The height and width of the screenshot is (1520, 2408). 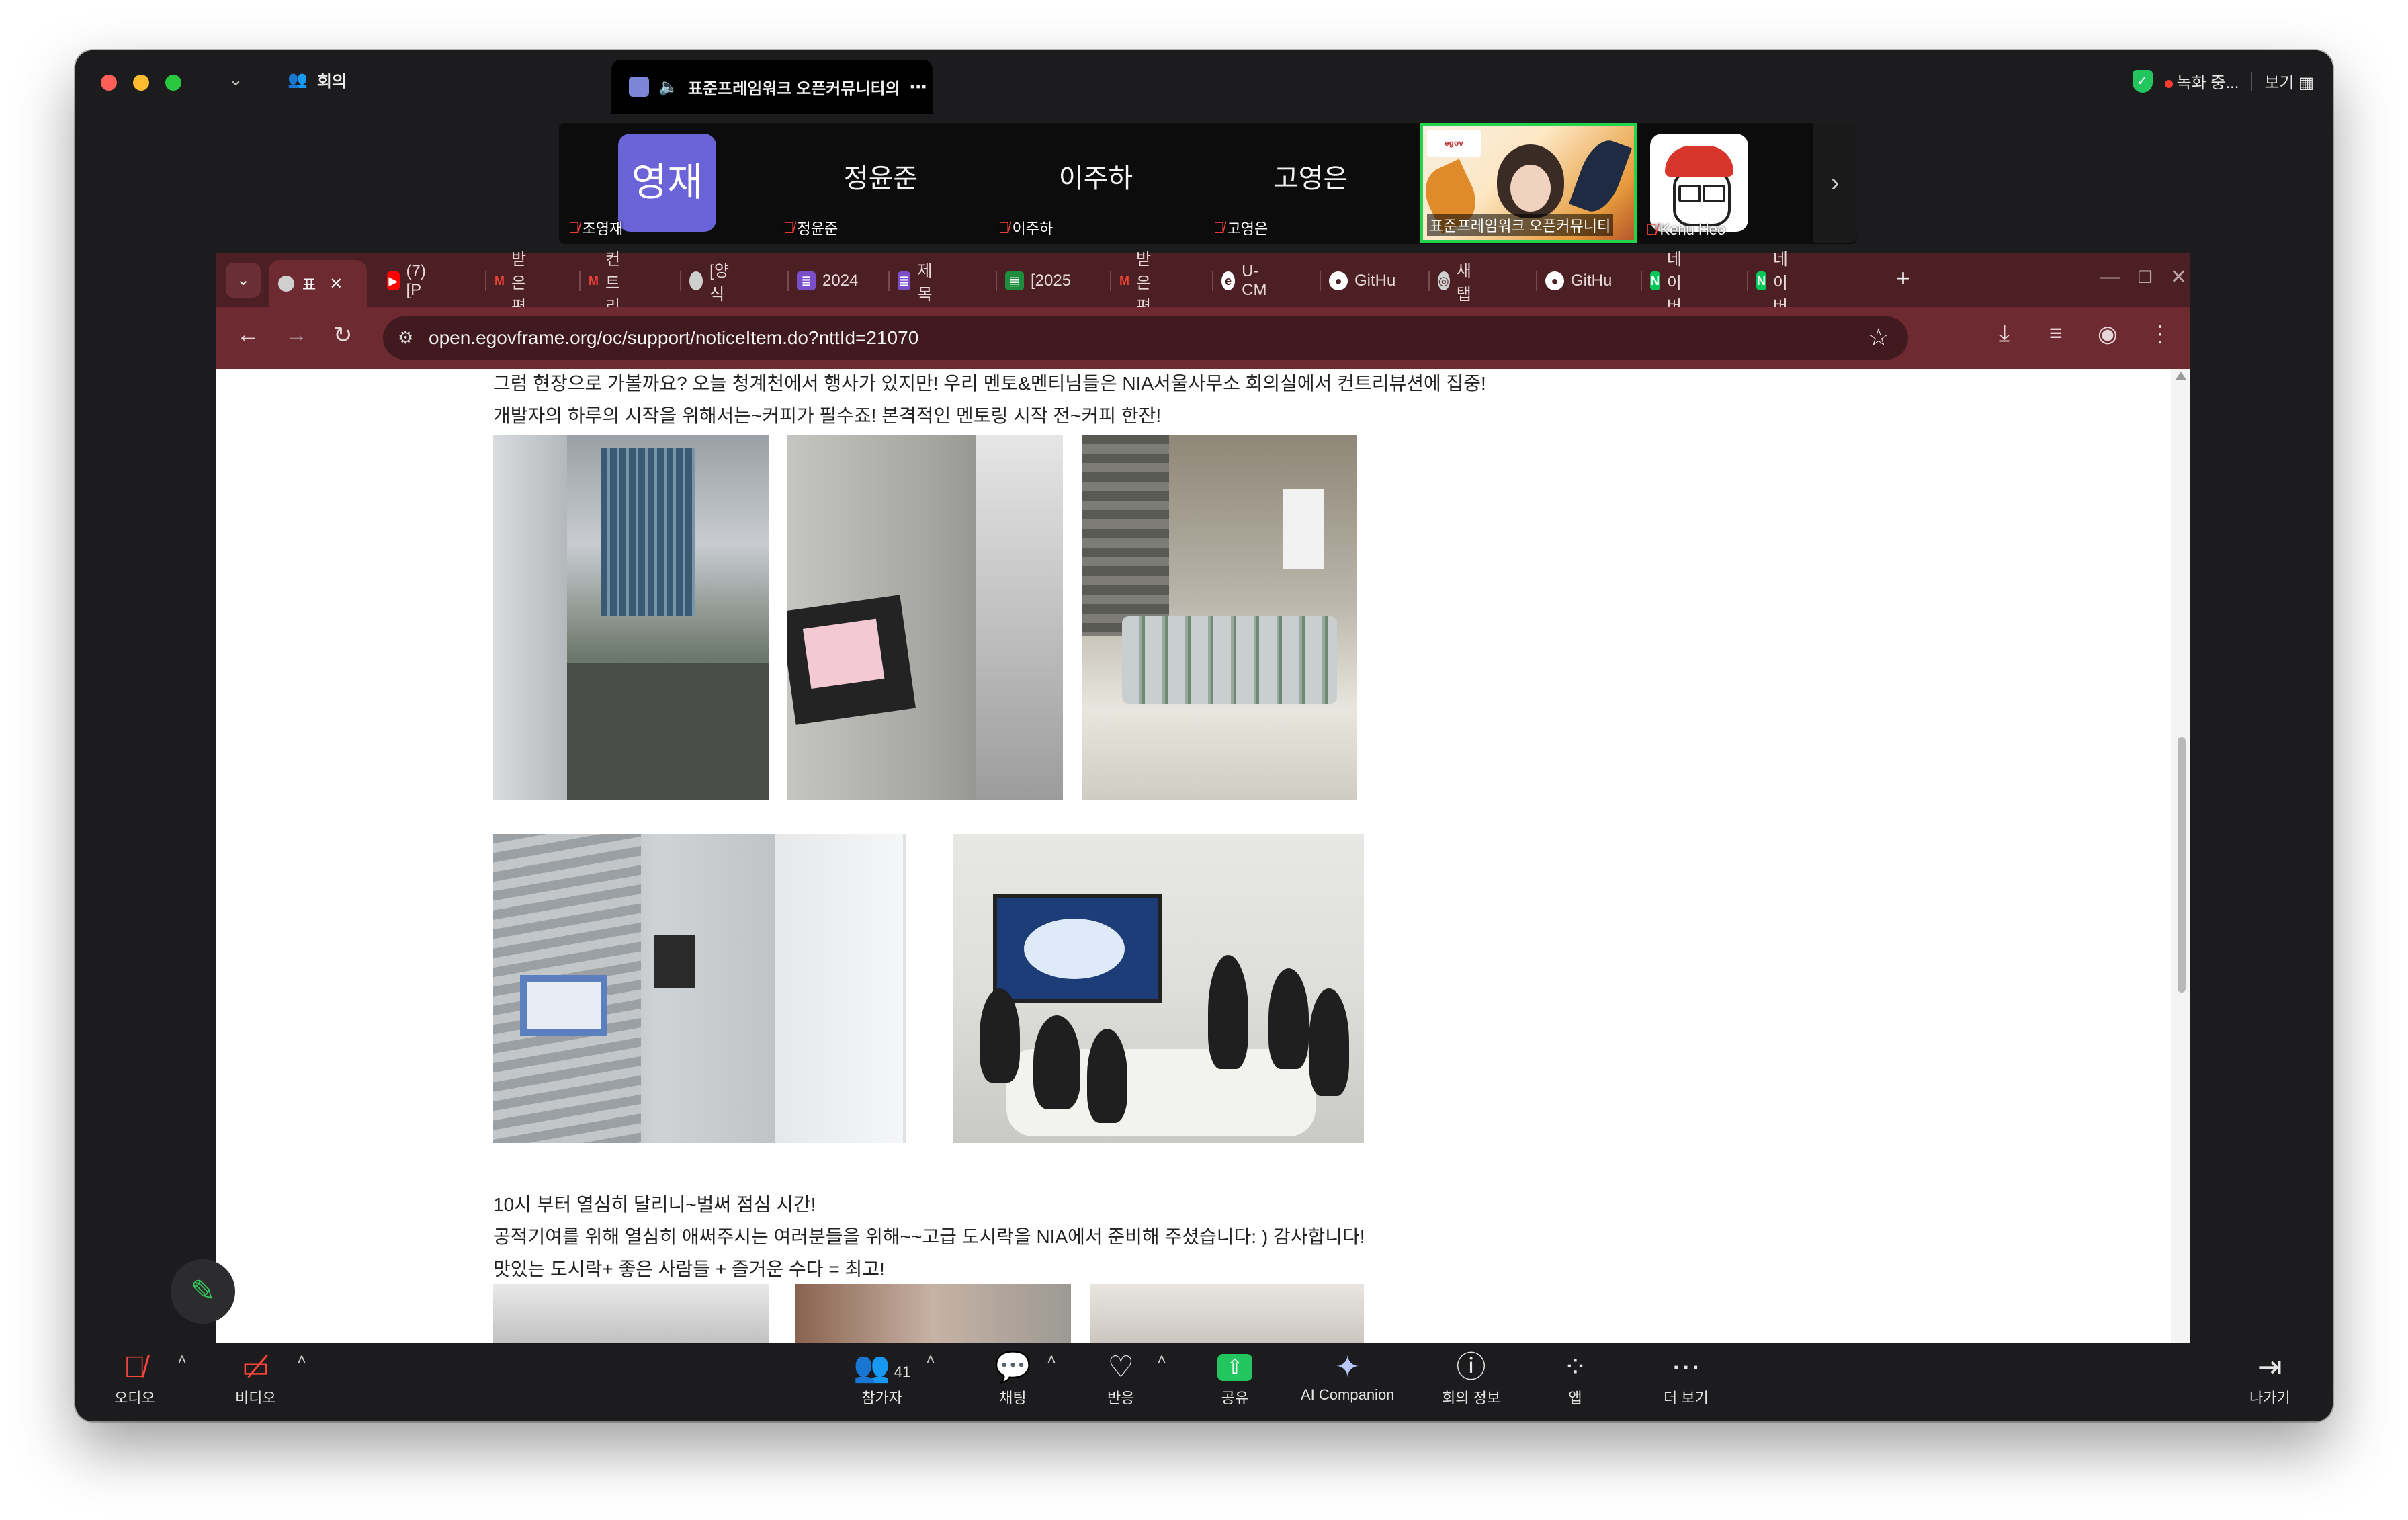 What do you see at coordinates (182, 1360) in the screenshot?
I see `audio-options-caret-icon: ˄` at bounding box center [182, 1360].